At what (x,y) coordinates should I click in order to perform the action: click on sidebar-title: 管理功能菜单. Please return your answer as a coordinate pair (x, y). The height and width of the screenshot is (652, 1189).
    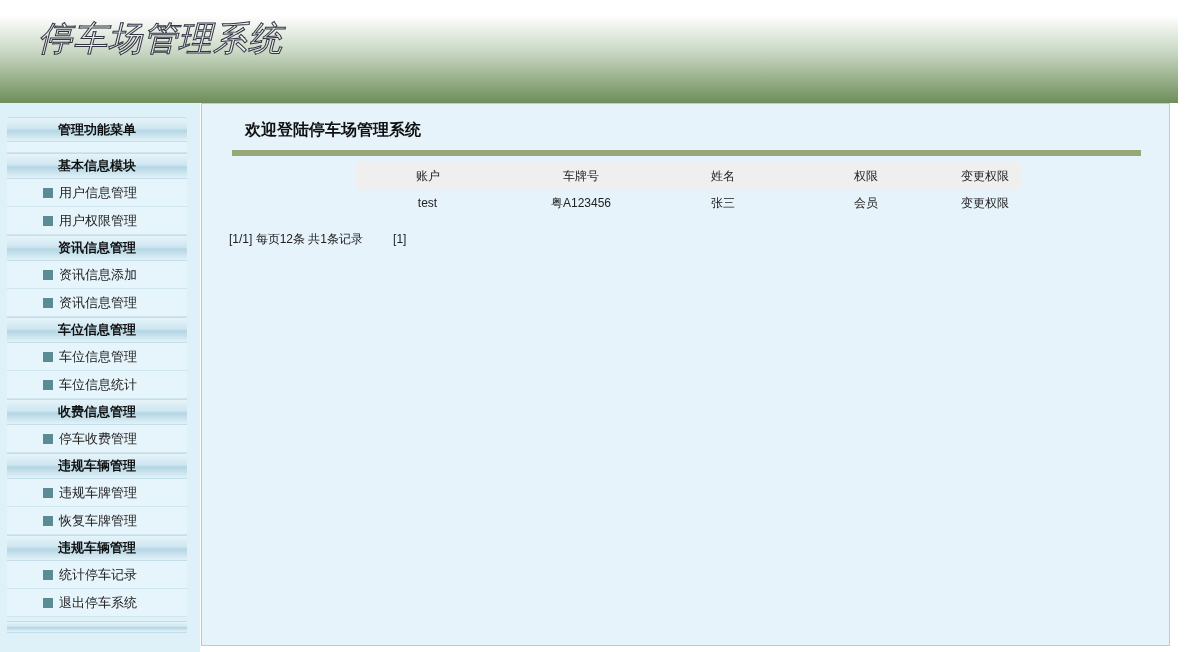
    Looking at the image, I should click on (97, 129).